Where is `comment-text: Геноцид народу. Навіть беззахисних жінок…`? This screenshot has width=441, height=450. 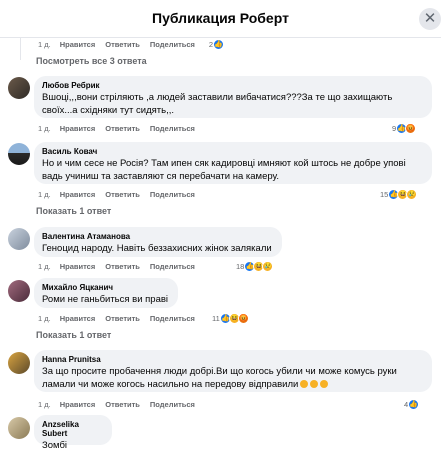
comment-text: Геноцид народу. Навіть беззахисних жінок… is located at coordinates (157, 248).